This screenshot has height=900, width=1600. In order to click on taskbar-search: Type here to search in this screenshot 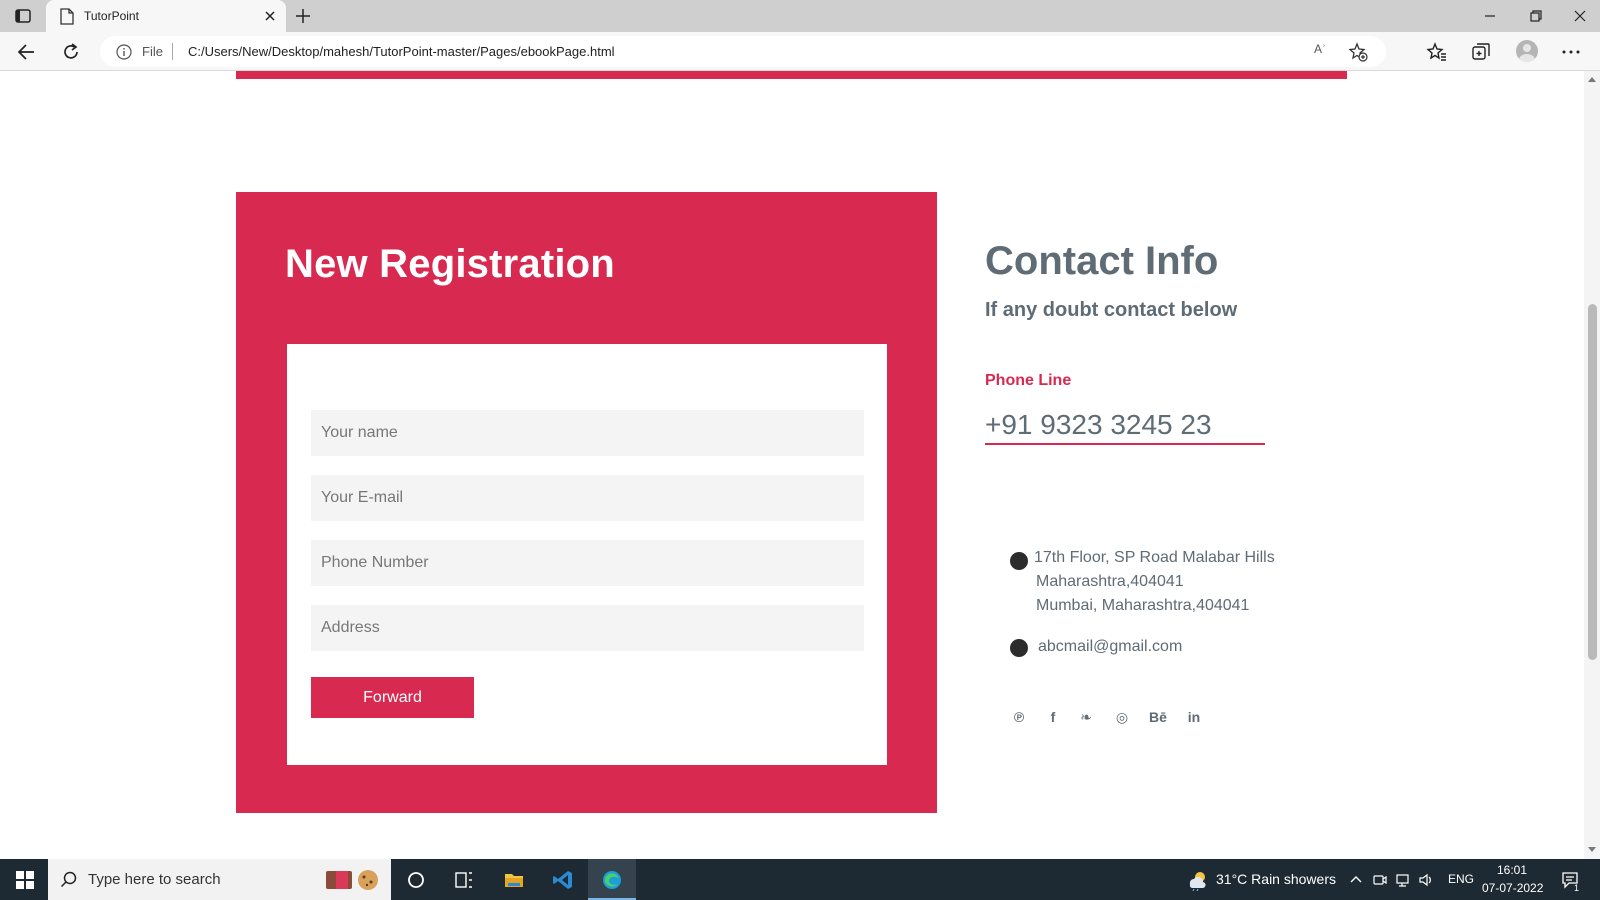, I will do `click(219, 879)`.